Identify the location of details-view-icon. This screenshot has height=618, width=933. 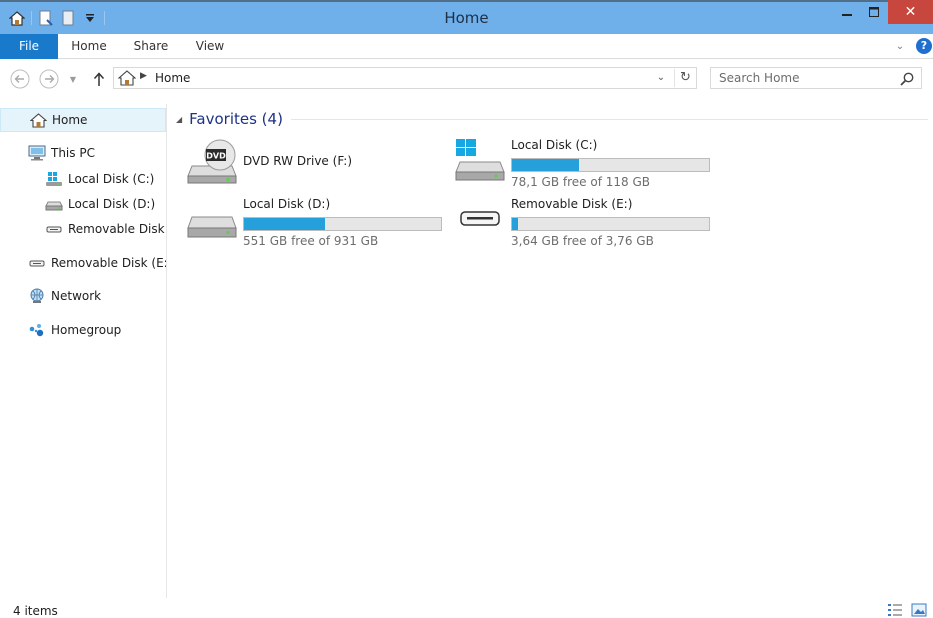
(895, 610).